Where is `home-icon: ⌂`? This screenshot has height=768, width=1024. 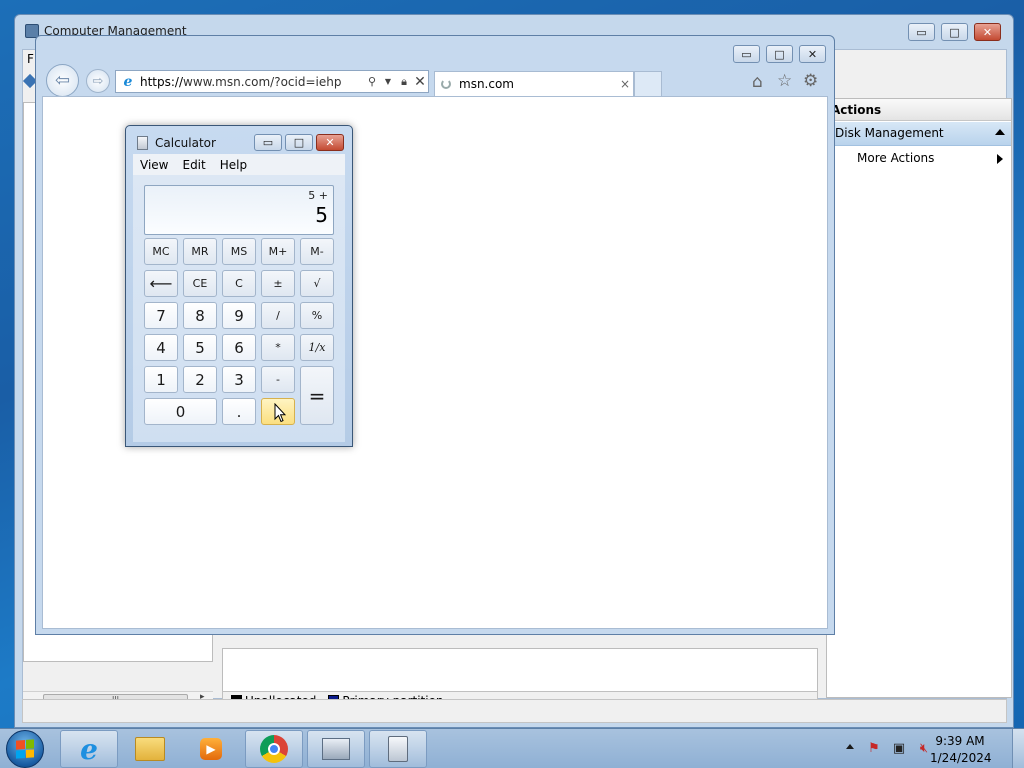 home-icon: ⌂ is located at coordinates (757, 82).